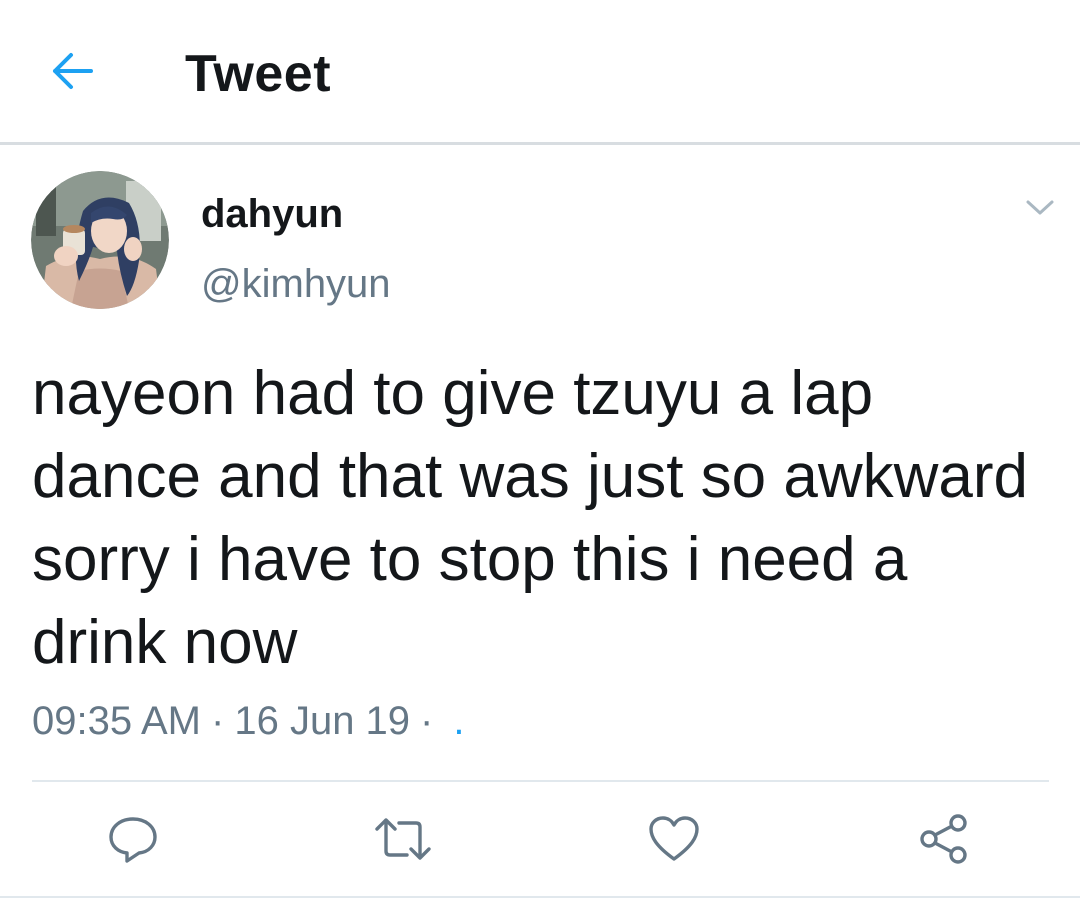 This screenshot has width=1080, height=906. What do you see at coordinates (296, 284) in the screenshot?
I see `author-handle: @kimhyun` at bounding box center [296, 284].